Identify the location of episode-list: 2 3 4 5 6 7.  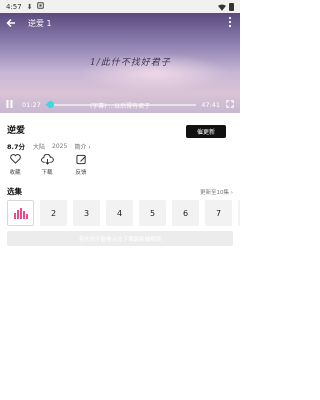
(123, 213).